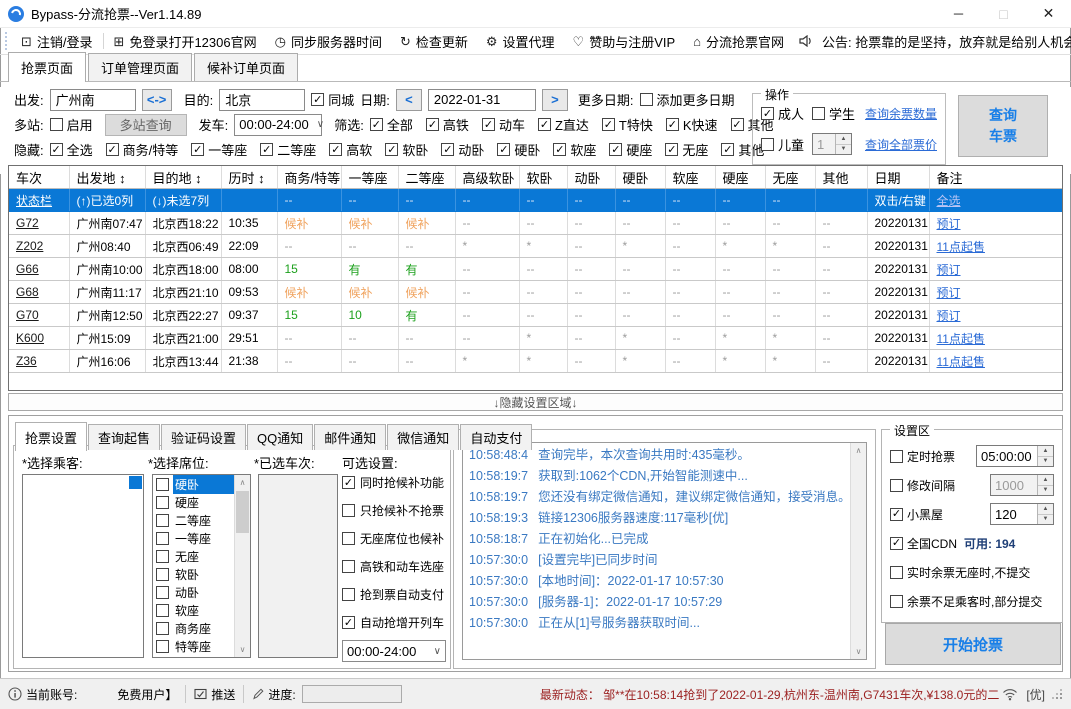 The width and height of the screenshot is (1071, 709). What do you see at coordinates (194, 610) in the screenshot?
I see `seat-option-7: 软座` at bounding box center [194, 610].